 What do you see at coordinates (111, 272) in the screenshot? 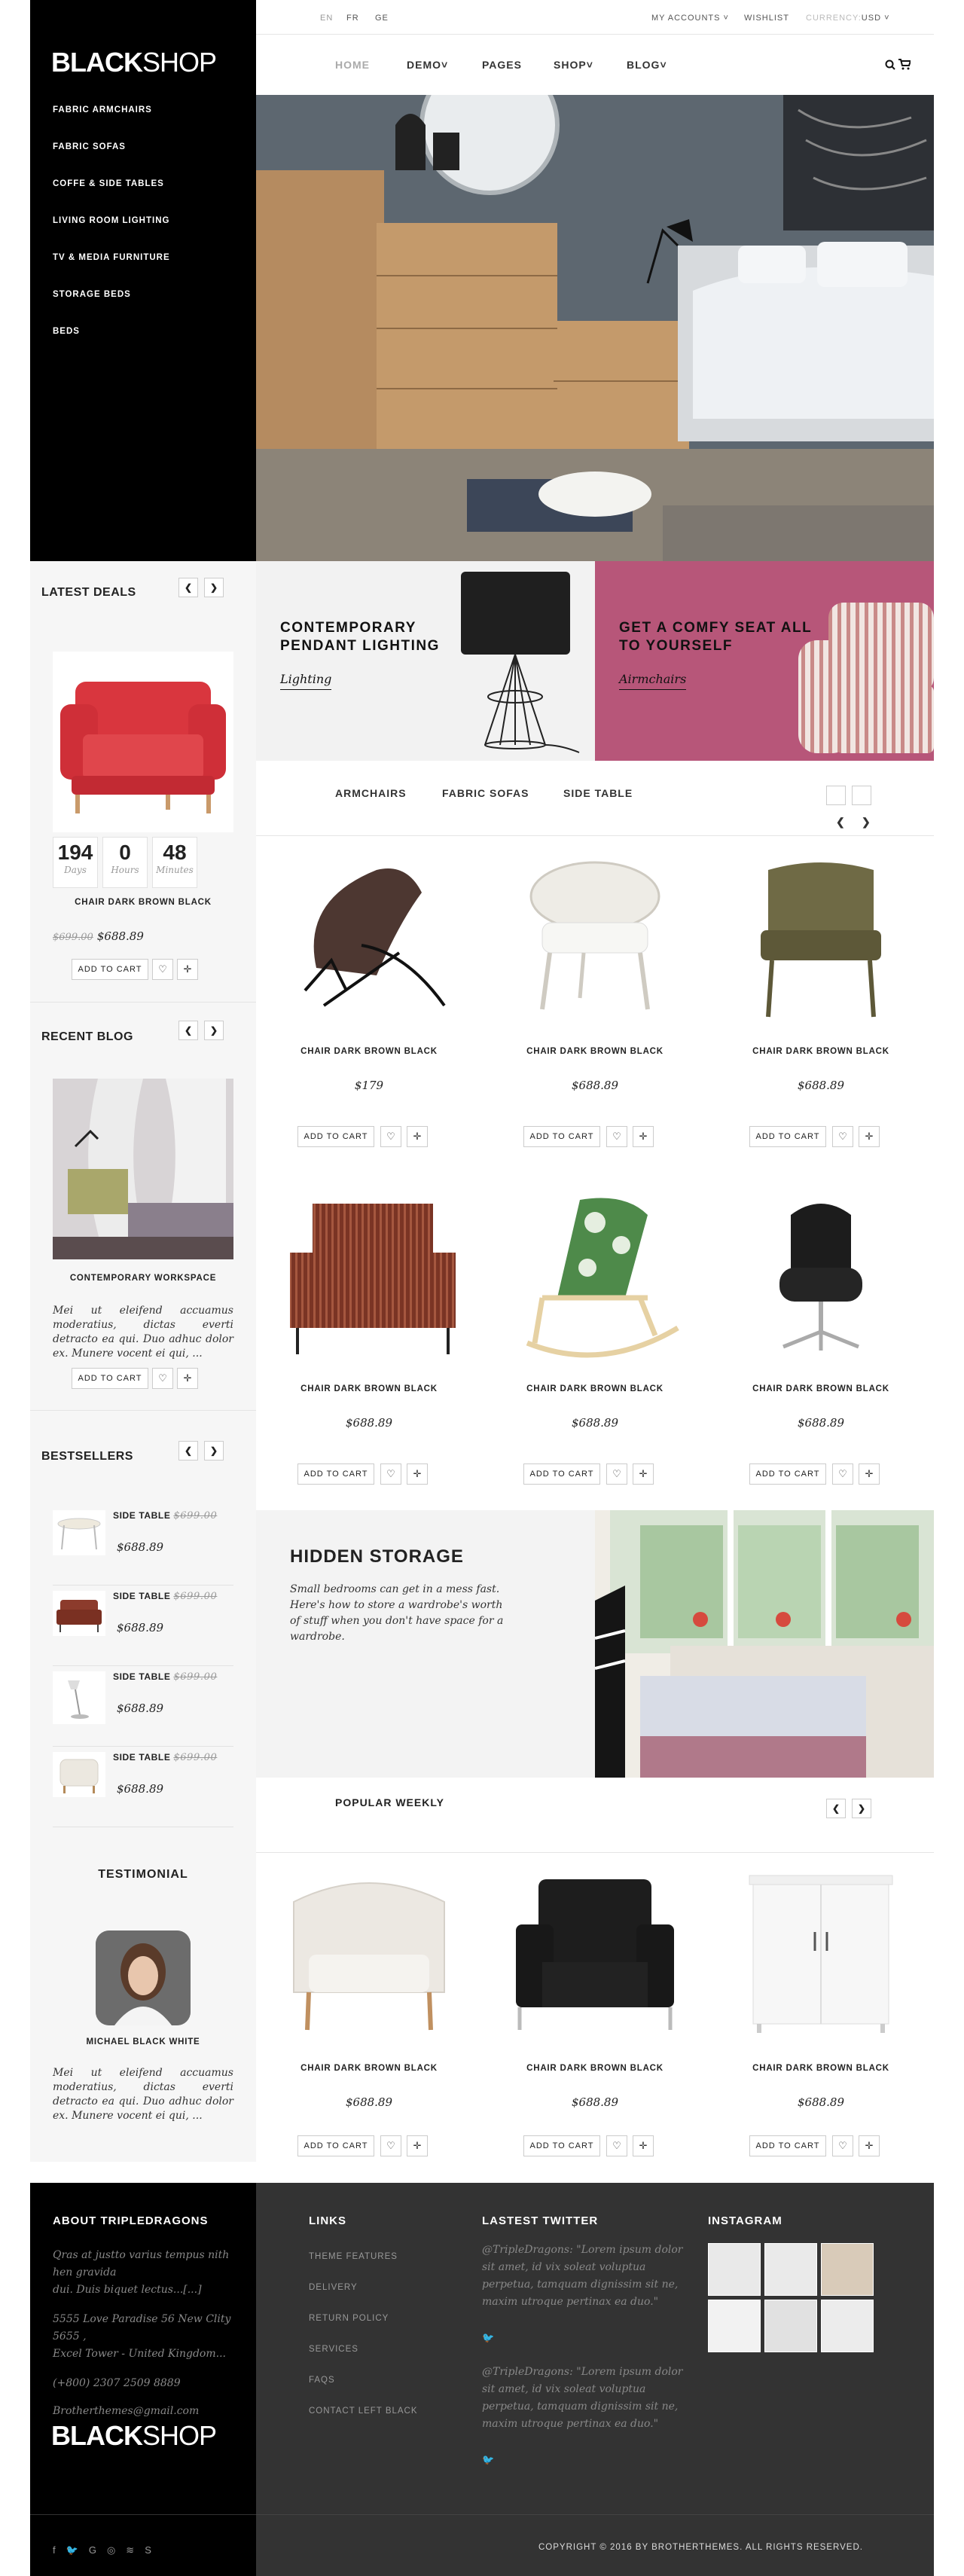
I see `category-item: TV & MEDIA FURNITURE` at bounding box center [111, 272].